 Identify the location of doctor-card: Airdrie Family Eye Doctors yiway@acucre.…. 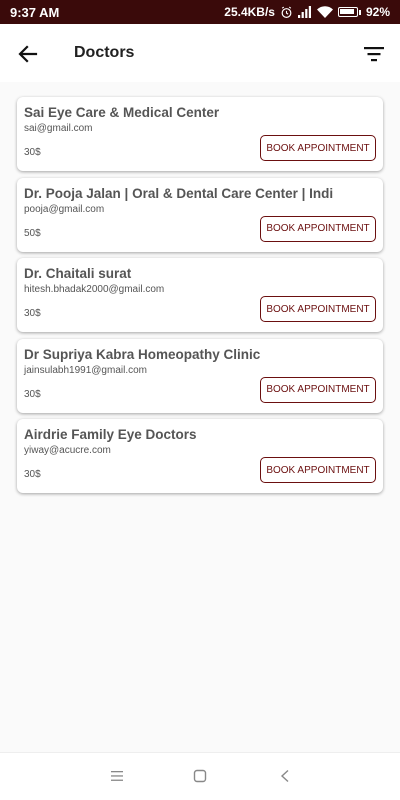
(200, 456).